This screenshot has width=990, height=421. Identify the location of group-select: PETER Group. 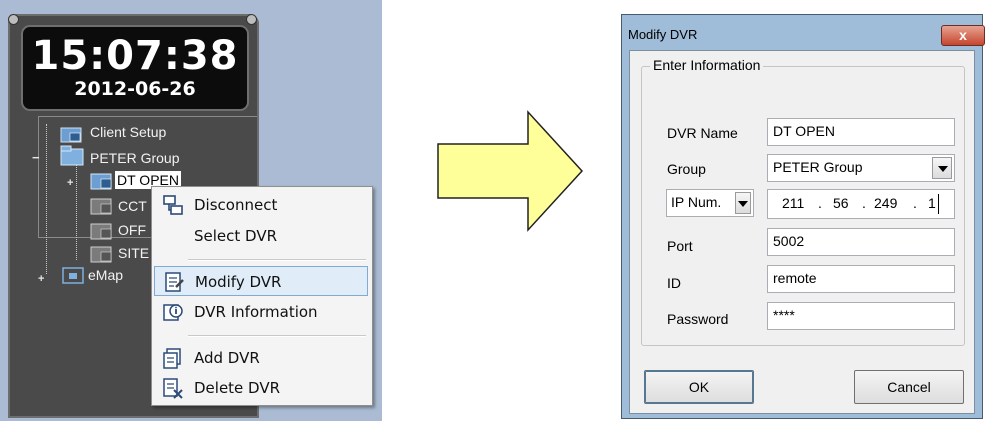
(861, 168).